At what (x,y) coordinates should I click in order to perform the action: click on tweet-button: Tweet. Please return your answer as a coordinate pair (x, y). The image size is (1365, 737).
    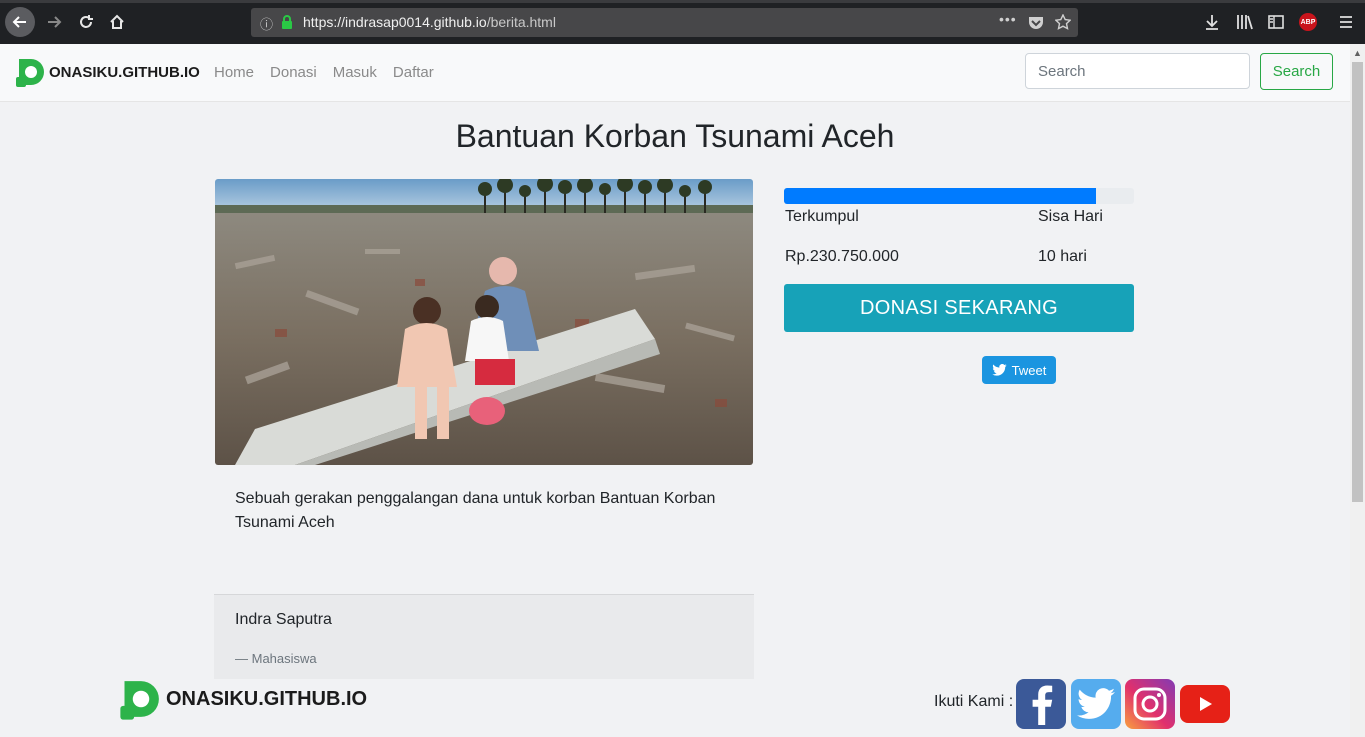
    Looking at the image, I should click on (1019, 370).